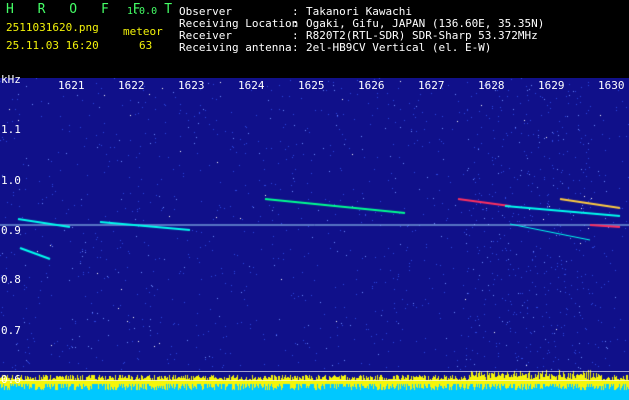 This screenshot has height=400, width=629. I want to click on meteor-count: 63, so click(146, 45).